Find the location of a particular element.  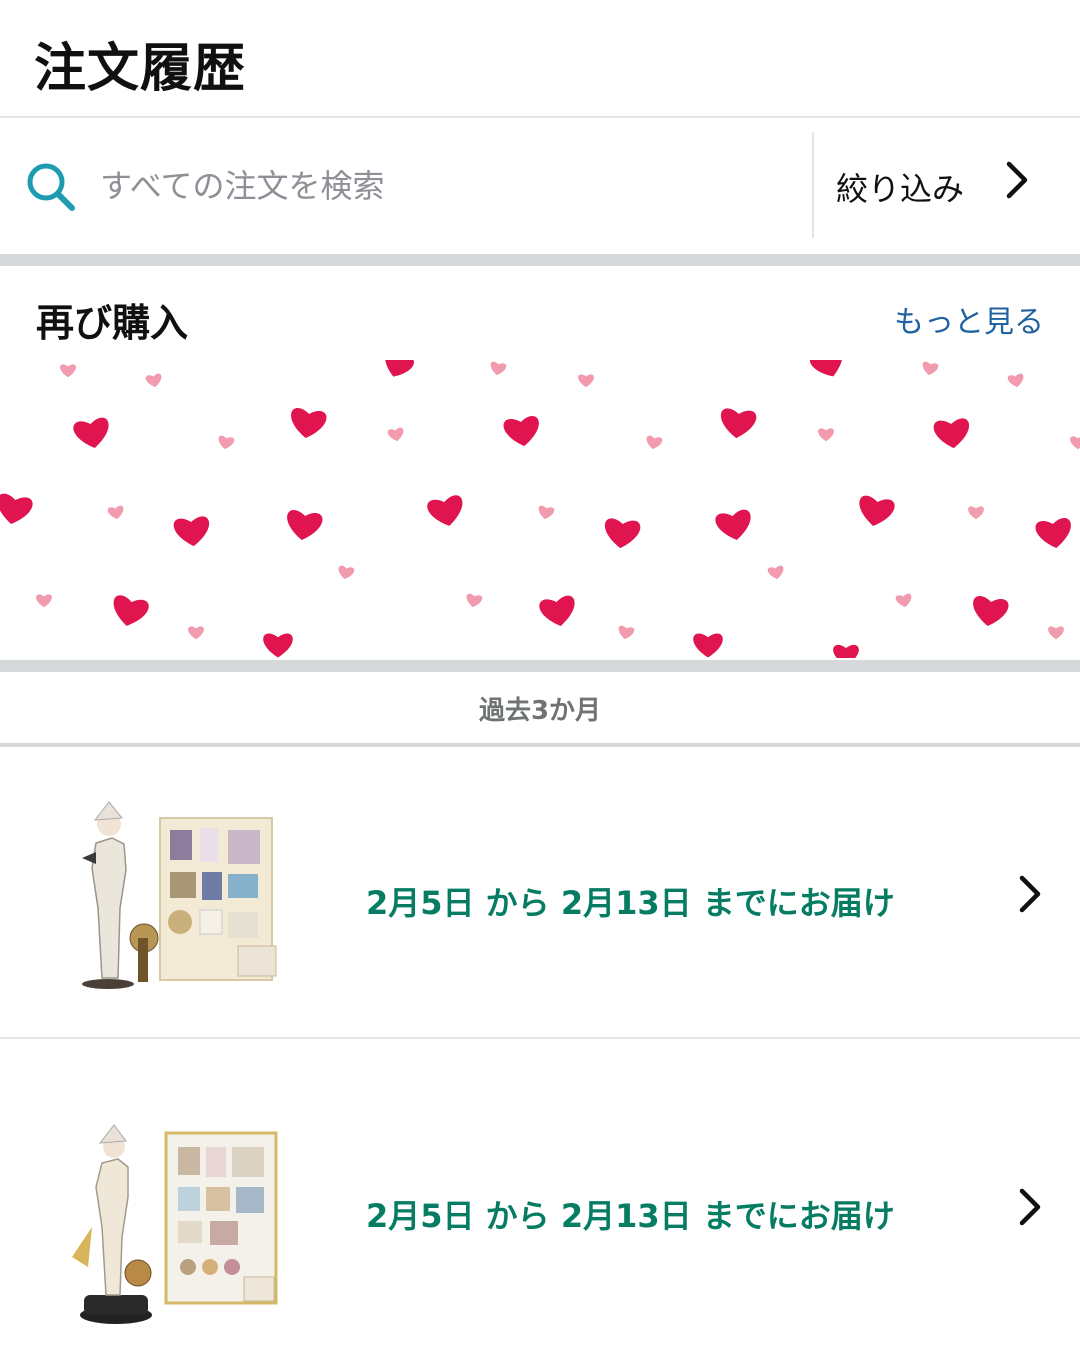

see-more-link: もっと見る is located at coordinates (969, 319).